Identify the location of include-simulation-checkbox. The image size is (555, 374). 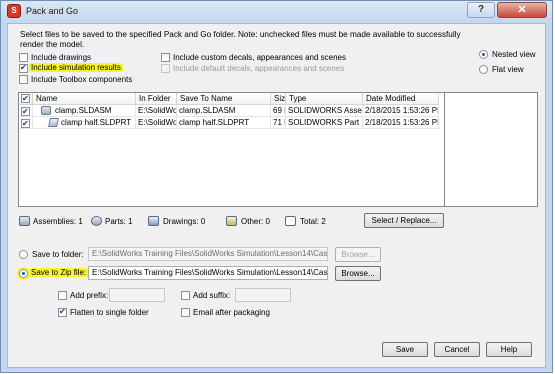
(23, 68).